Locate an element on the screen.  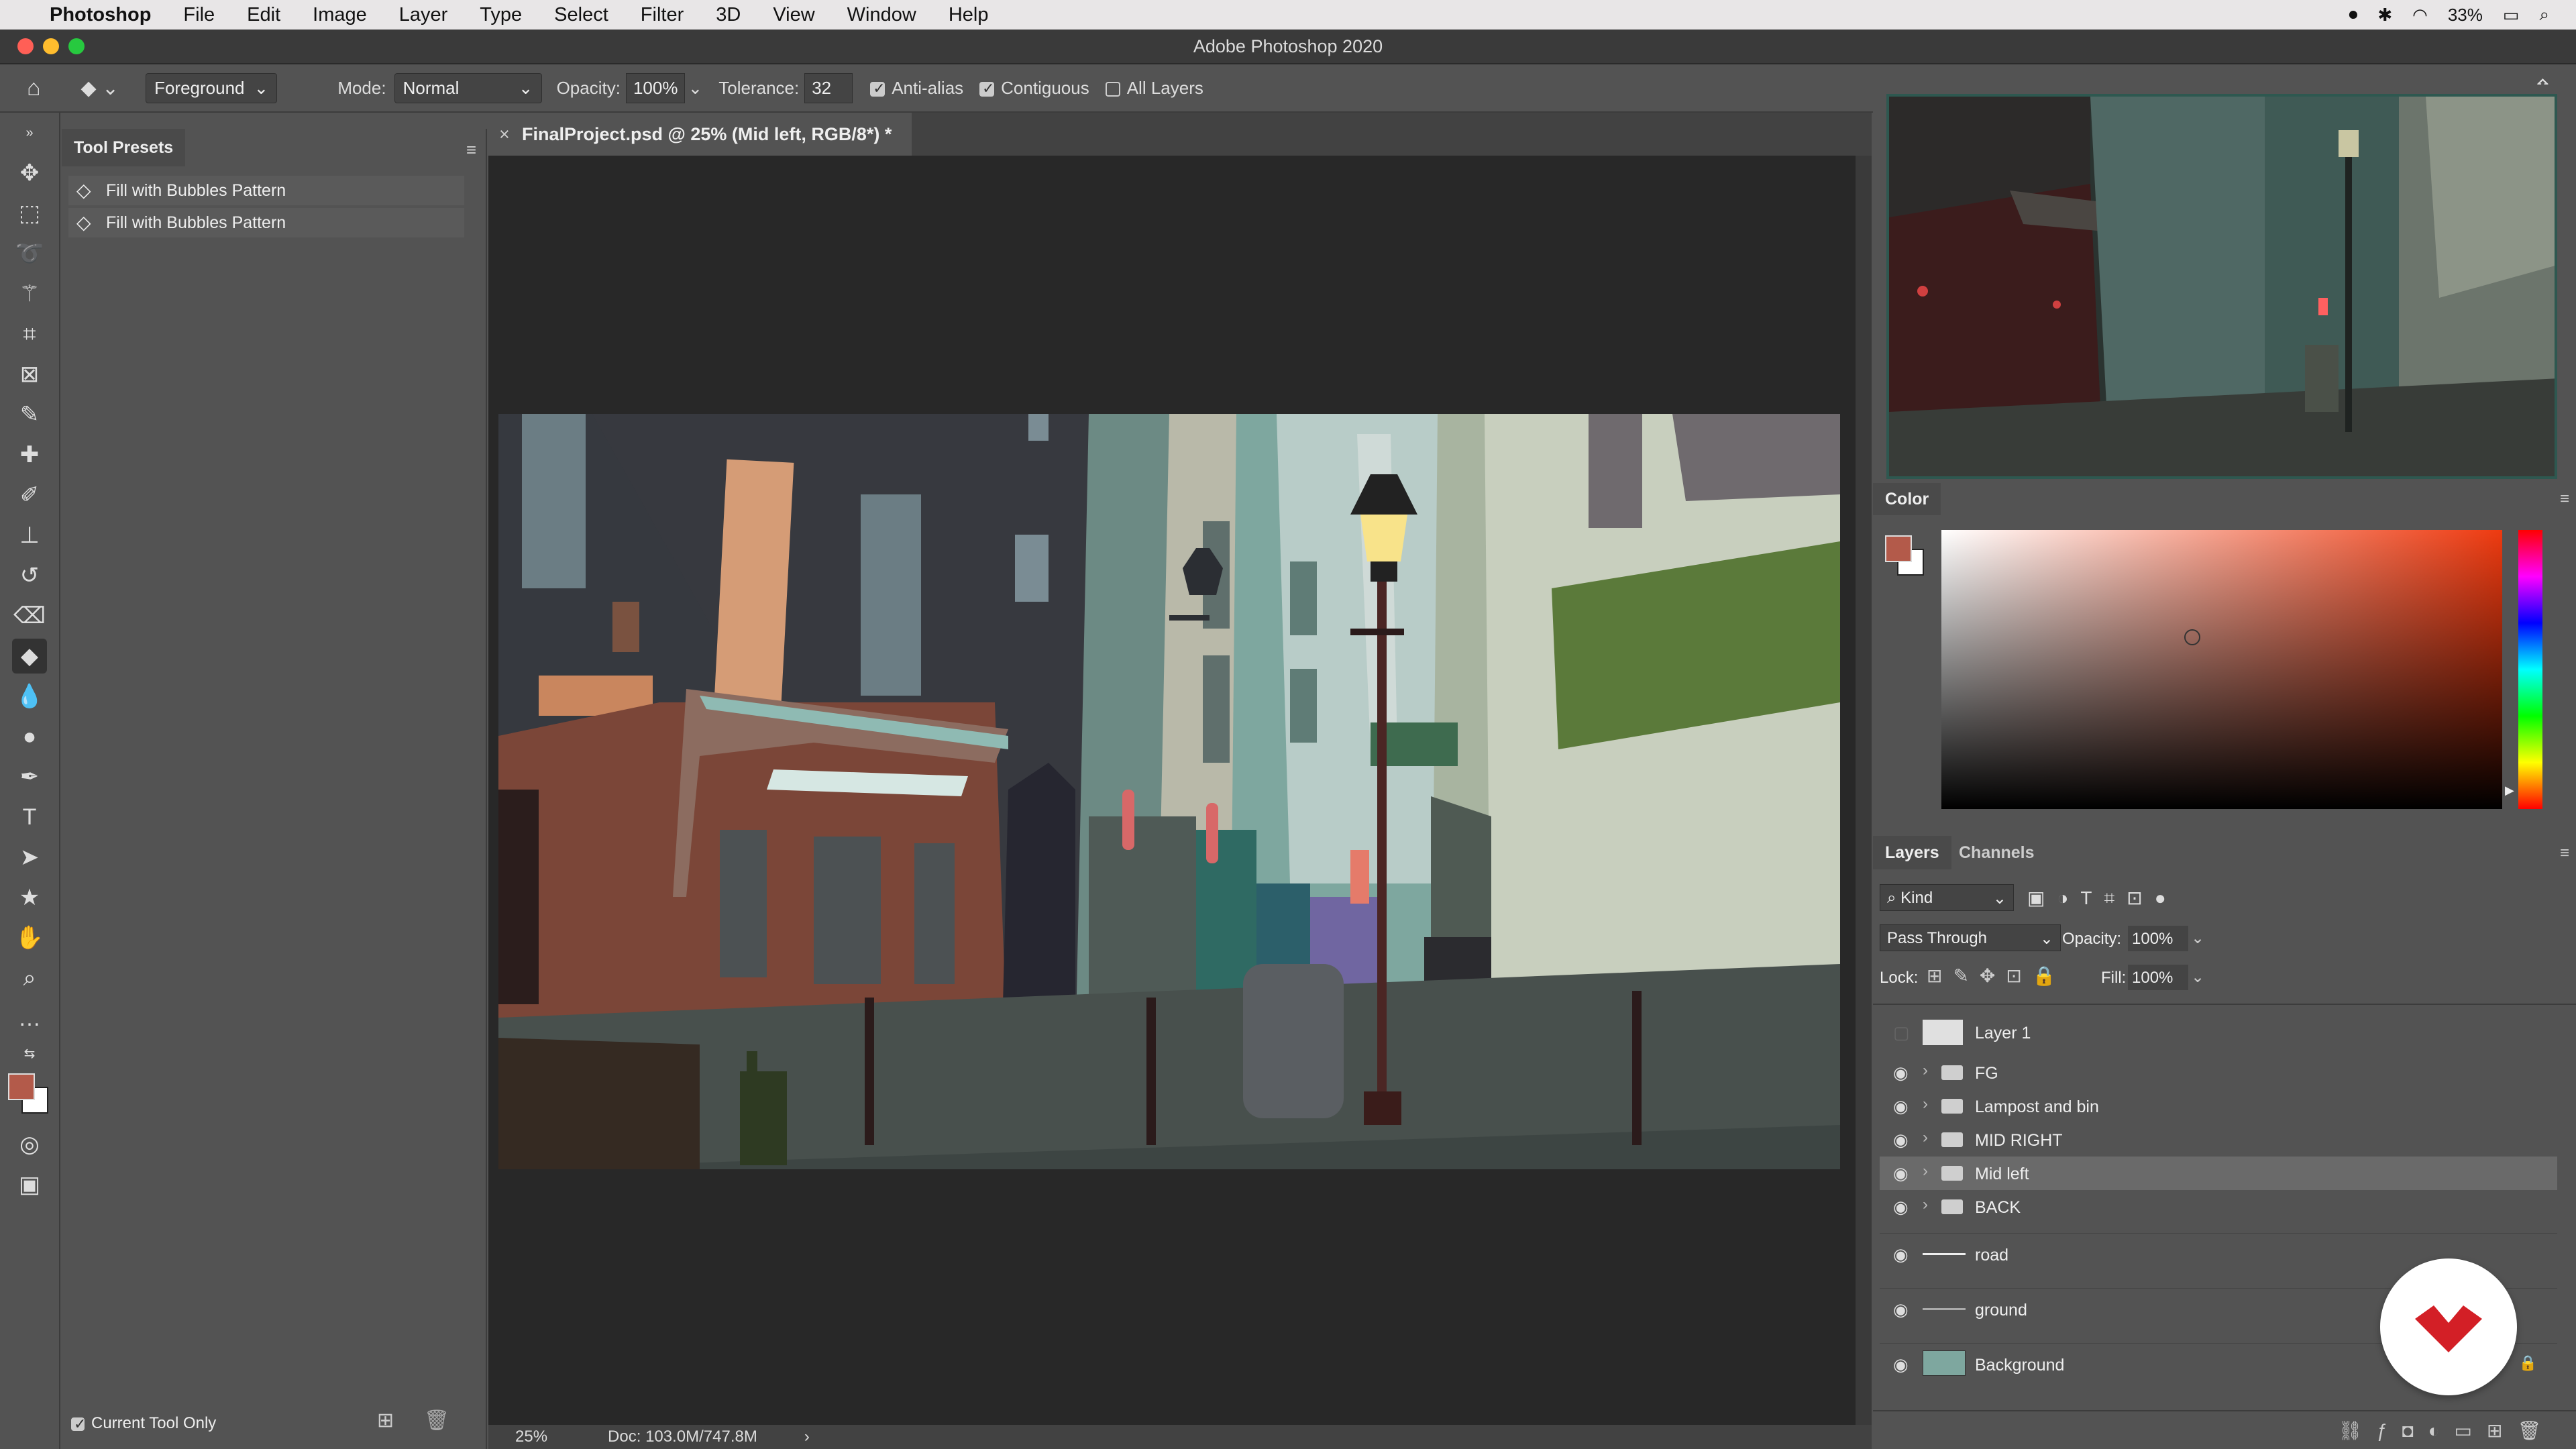
layer-group-row: ◉ › FG is located at coordinates (2218, 1072).